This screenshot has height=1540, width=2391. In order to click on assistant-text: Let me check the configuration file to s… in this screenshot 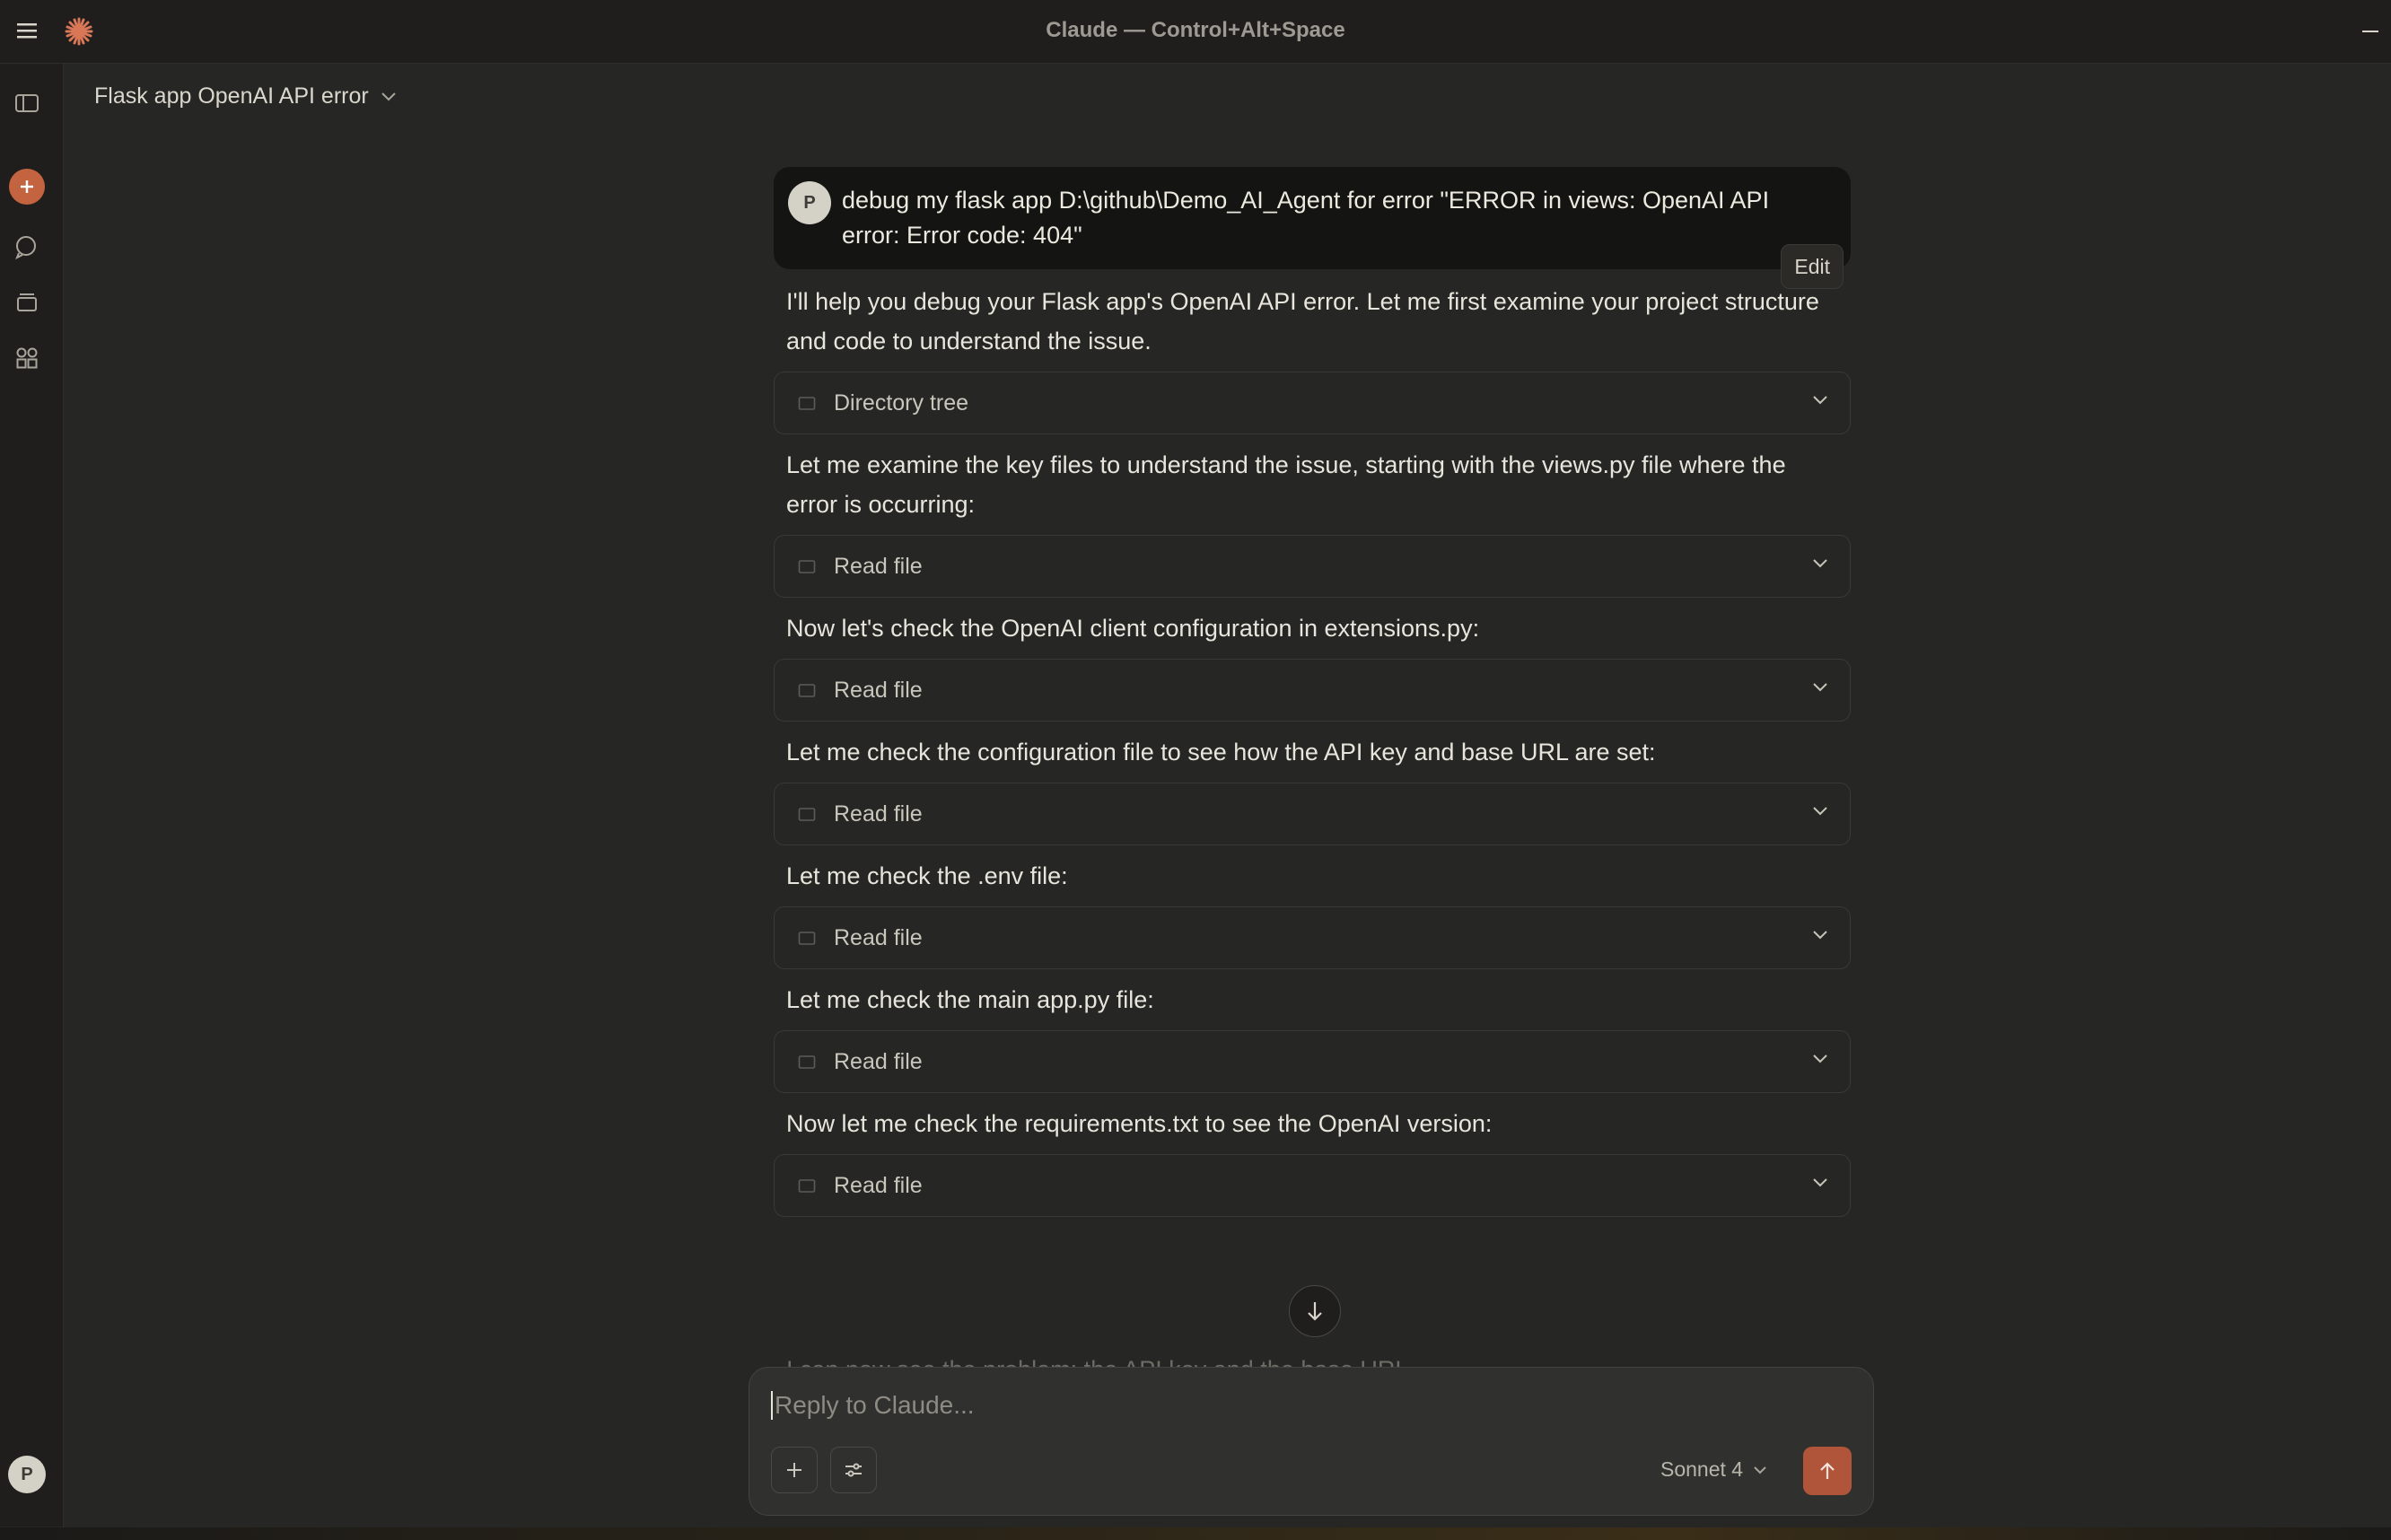, I will do `click(1221, 752)`.